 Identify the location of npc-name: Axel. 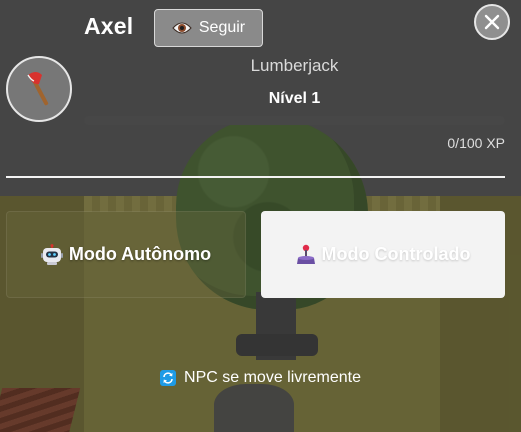
(109, 26).